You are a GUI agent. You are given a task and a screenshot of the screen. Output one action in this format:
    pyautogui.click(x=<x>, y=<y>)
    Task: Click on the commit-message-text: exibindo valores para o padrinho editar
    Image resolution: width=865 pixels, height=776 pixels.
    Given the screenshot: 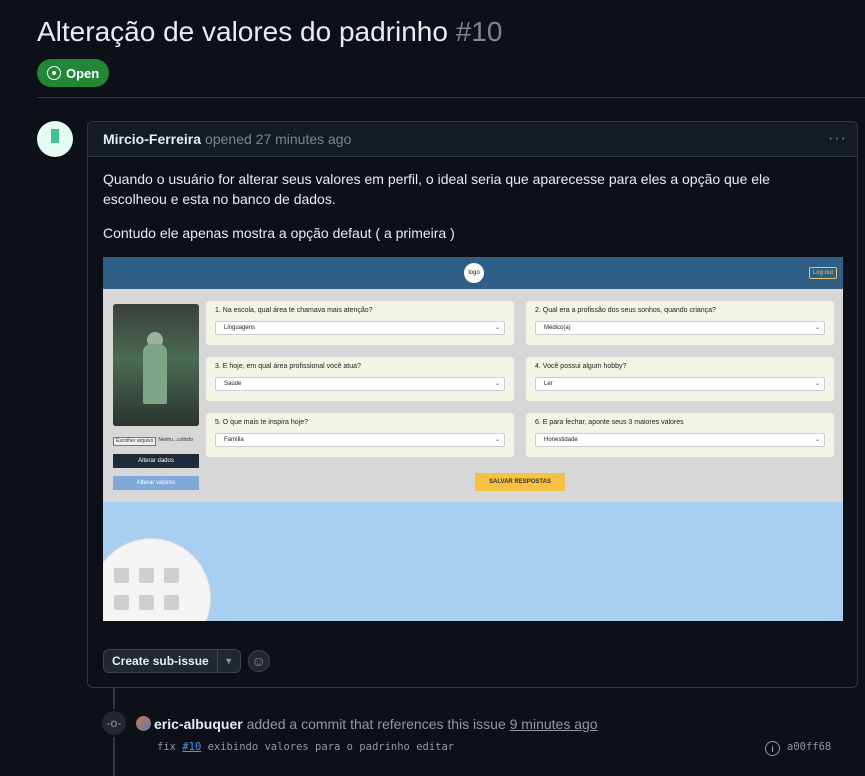 What is the action you would take?
    pyautogui.click(x=331, y=747)
    